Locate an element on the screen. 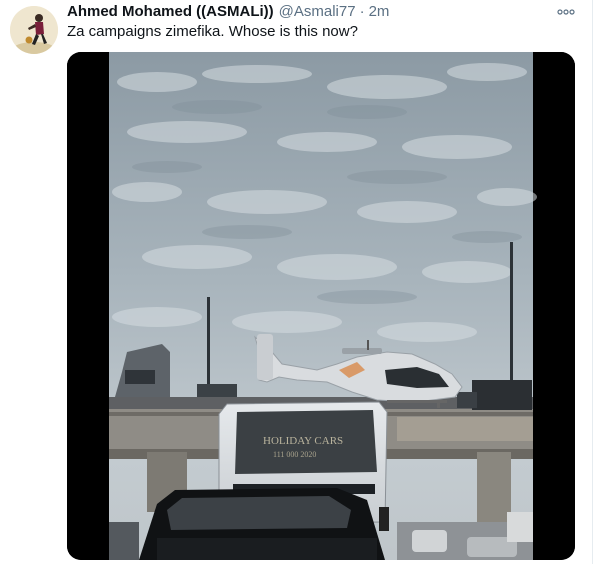  bus-sign-text: HOLIDAY CARS is located at coordinates (303, 441).